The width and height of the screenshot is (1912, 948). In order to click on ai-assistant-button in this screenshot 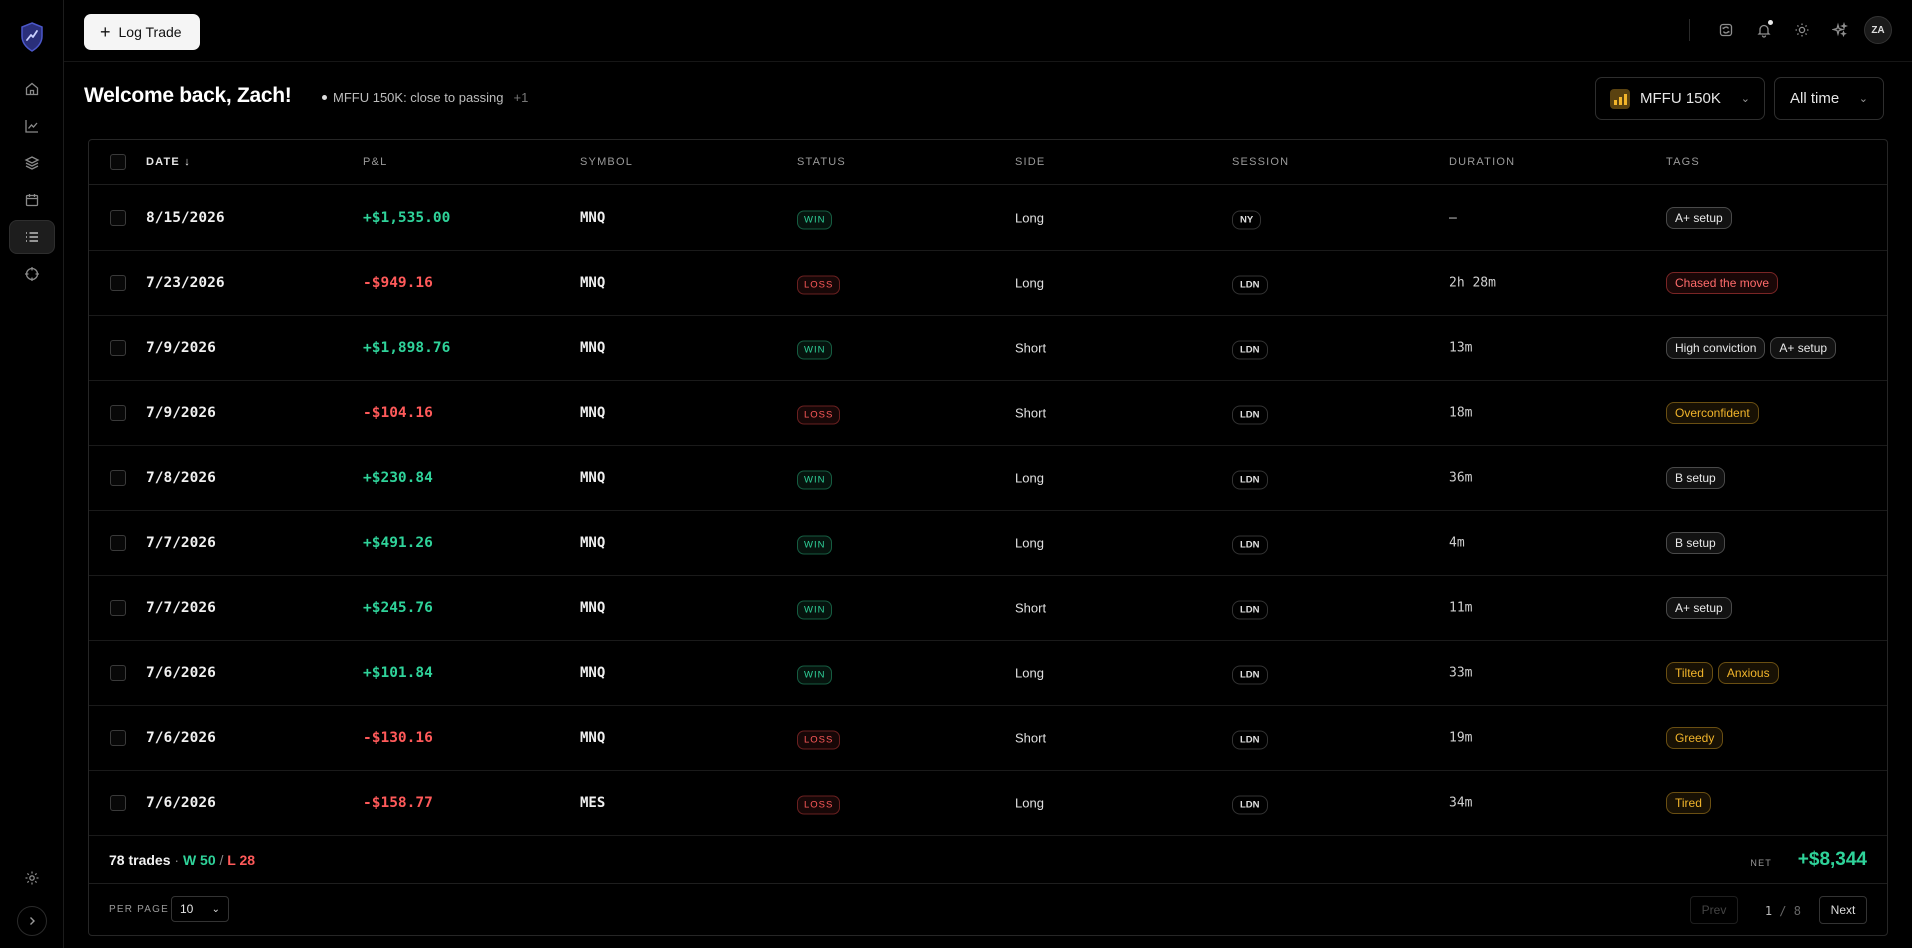, I will do `click(1840, 30)`.